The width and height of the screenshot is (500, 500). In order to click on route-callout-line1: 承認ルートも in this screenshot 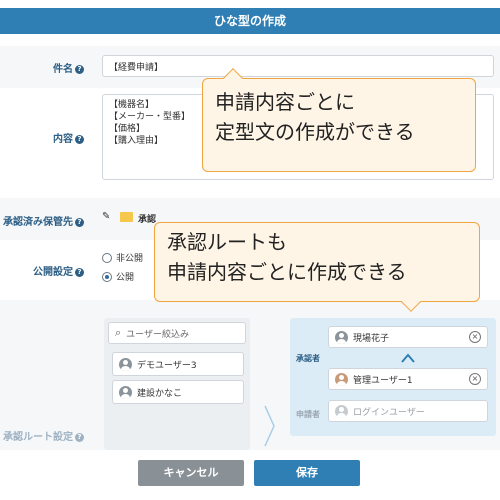, I will do `click(227, 242)`.